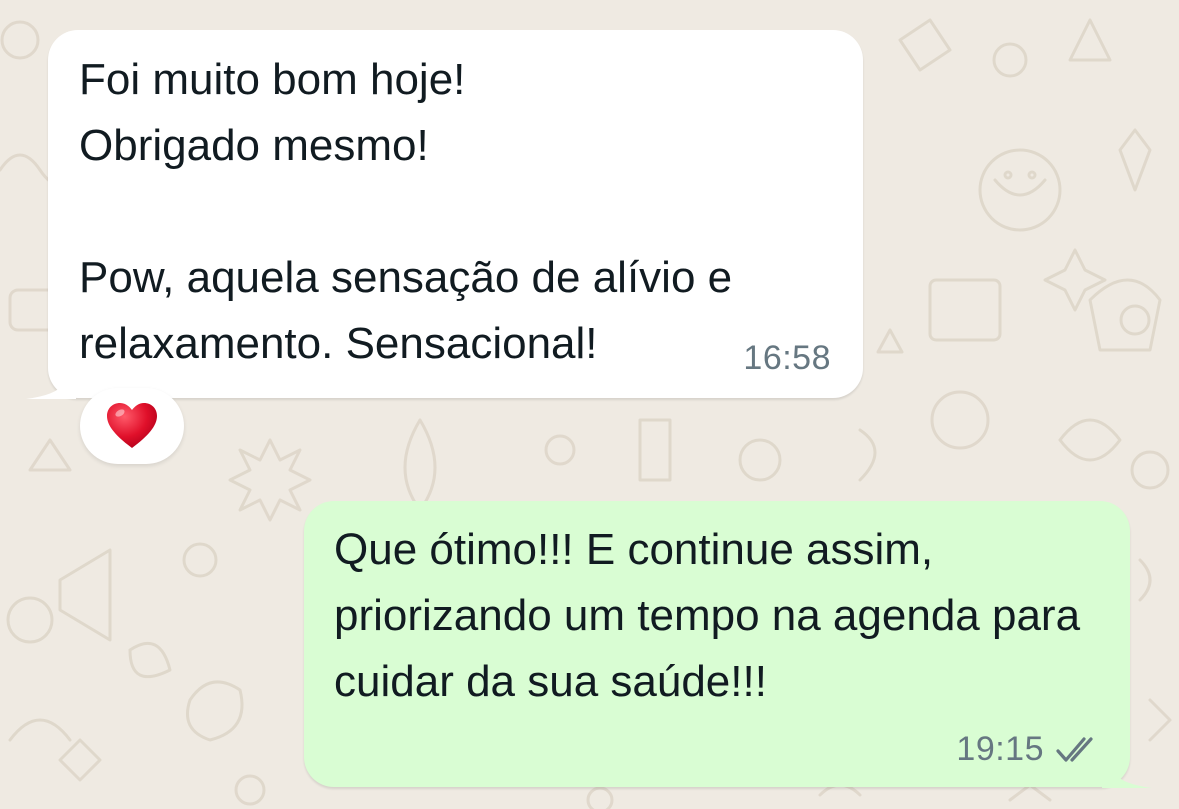 The width and height of the screenshot is (1179, 809). I want to click on heart-reaction, so click(132, 426).